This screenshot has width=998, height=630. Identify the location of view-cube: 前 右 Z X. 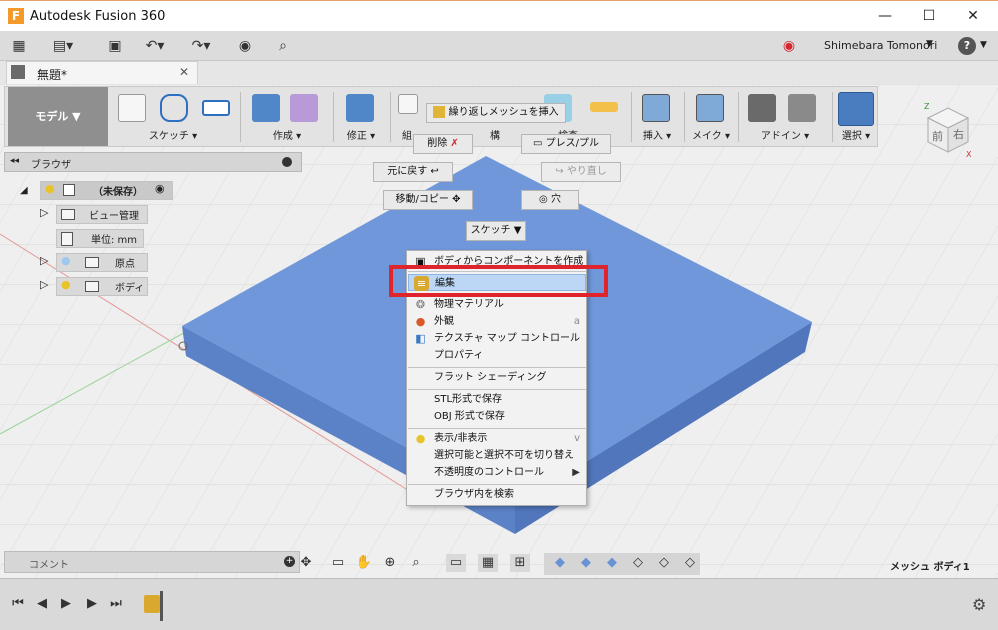
(948, 131).